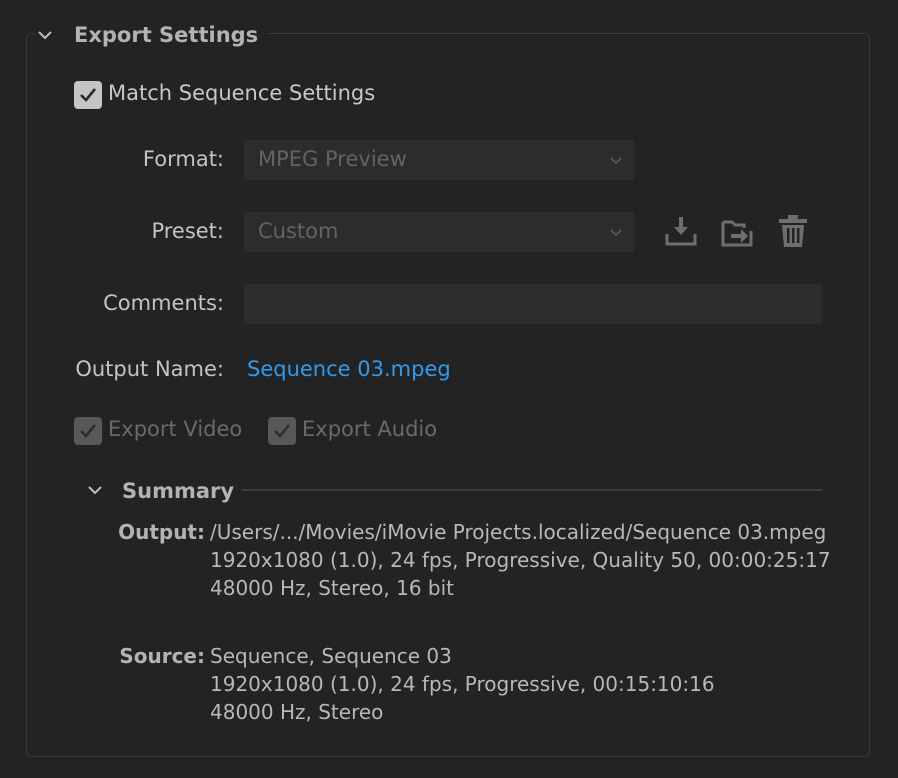 This screenshot has width=898, height=778. What do you see at coordinates (178, 491) in the screenshot?
I see `summary-title: Summary` at bounding box center [178, 491].